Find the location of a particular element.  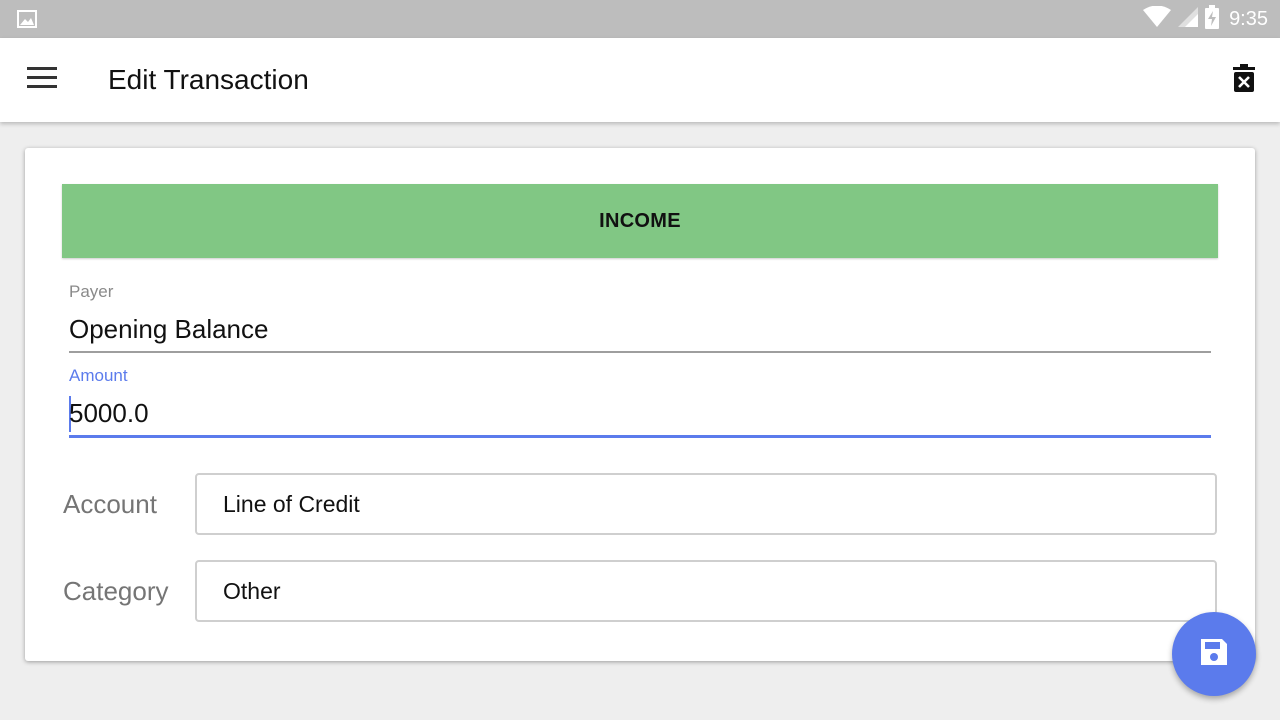

delete-icon is located at coordinates (1244, 80).